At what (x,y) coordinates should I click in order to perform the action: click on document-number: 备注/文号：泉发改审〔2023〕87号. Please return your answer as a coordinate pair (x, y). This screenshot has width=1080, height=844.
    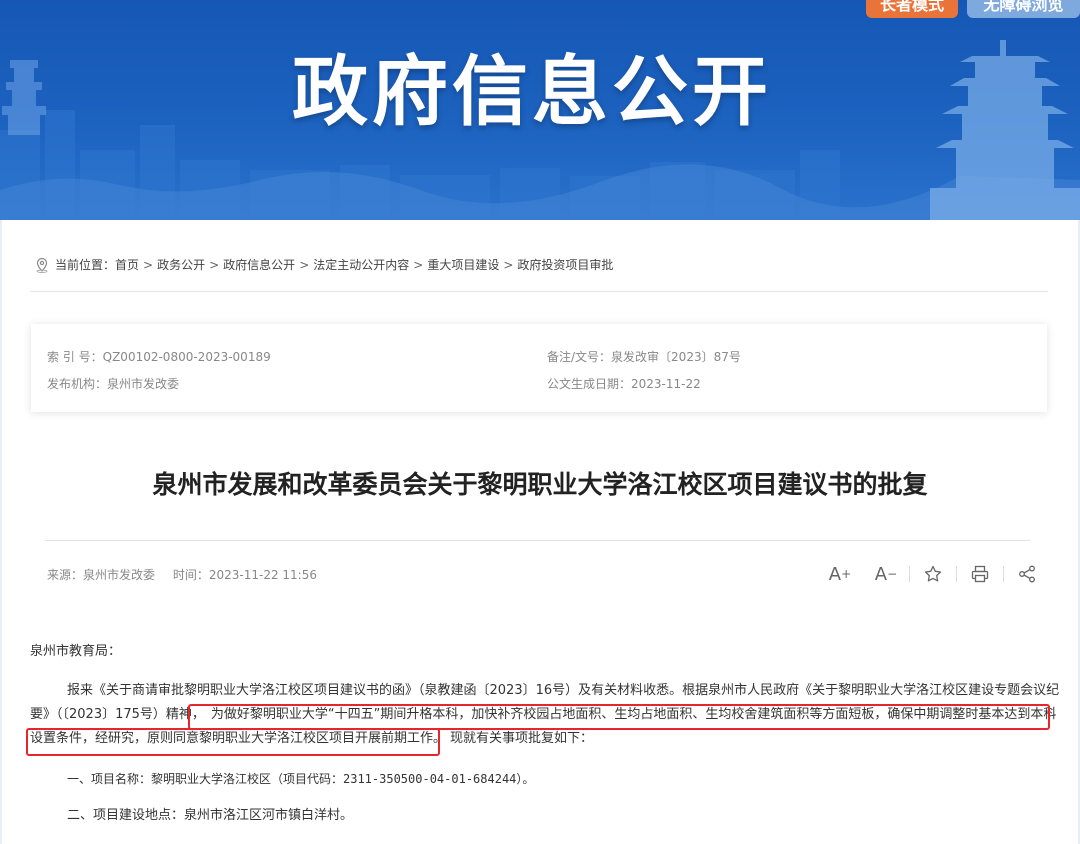
    Looking at the image, I should click on (644, 356).